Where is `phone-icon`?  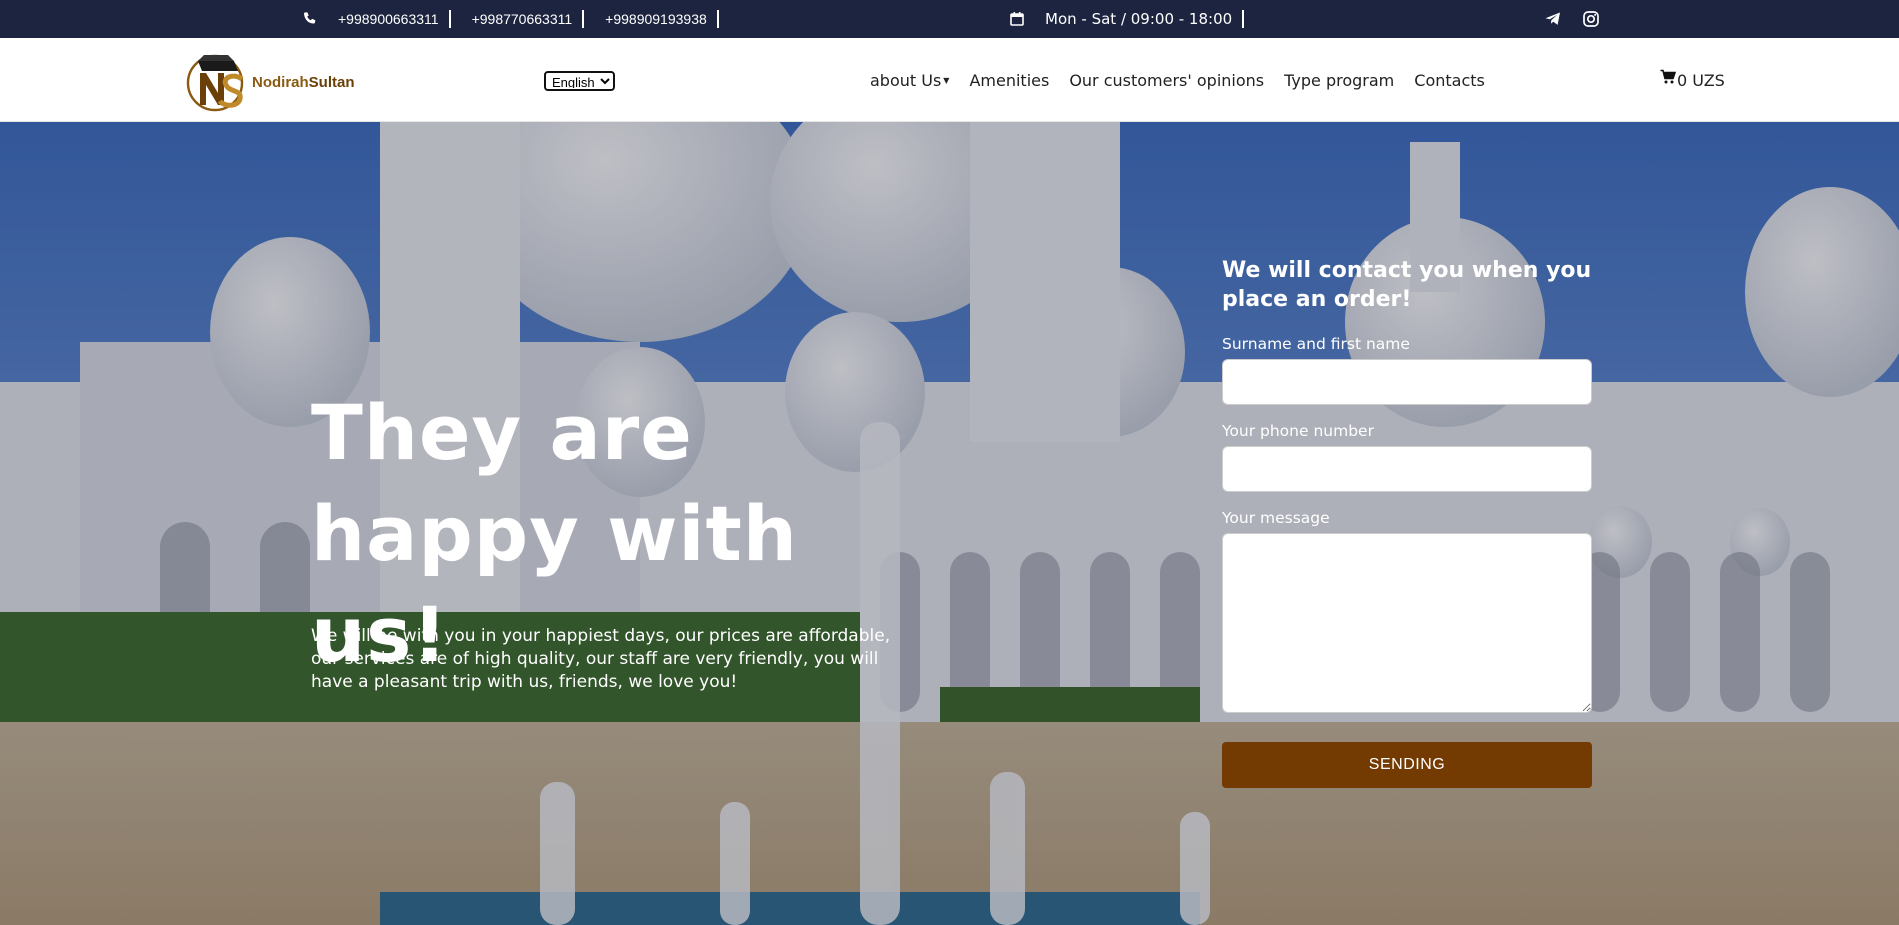
phone-icon is located at coordinates (310, 19).